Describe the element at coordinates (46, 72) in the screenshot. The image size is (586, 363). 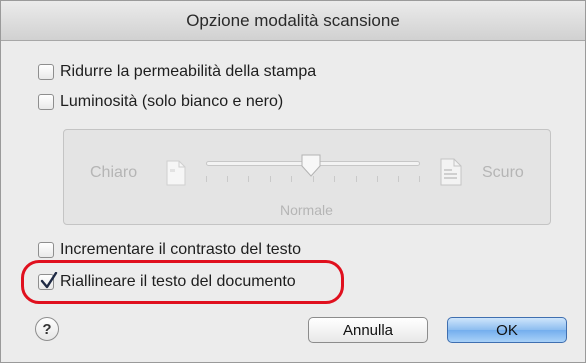
I see `checkbox-reduce-bleed-through` at that location.